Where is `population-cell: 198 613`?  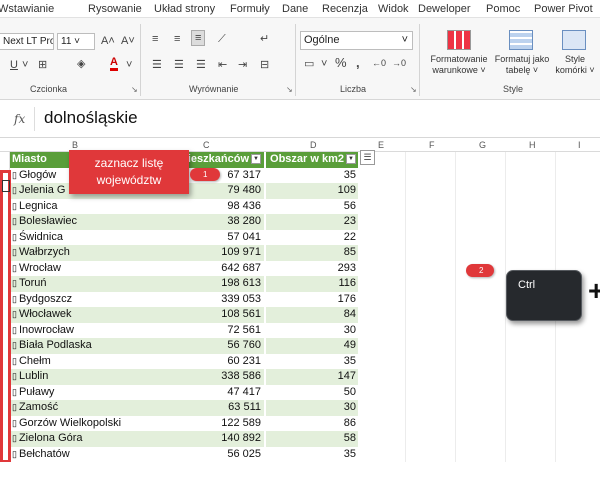 population-cell: 198 613 is located at coordinates (211, 284).